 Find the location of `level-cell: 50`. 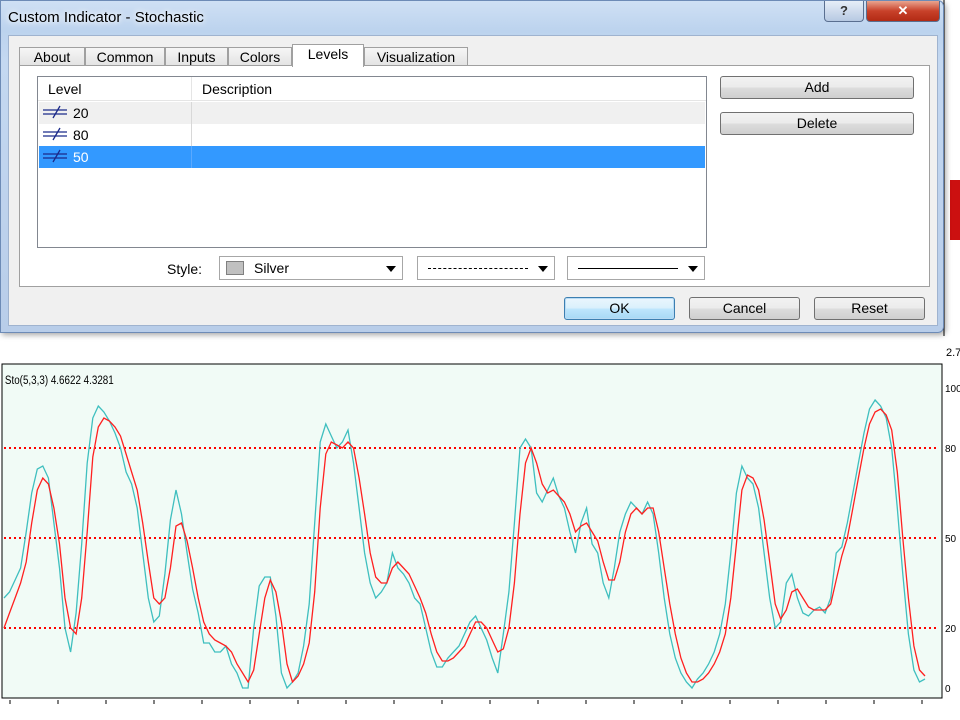

level-cell: 50 is located at coordinates (115, 157).